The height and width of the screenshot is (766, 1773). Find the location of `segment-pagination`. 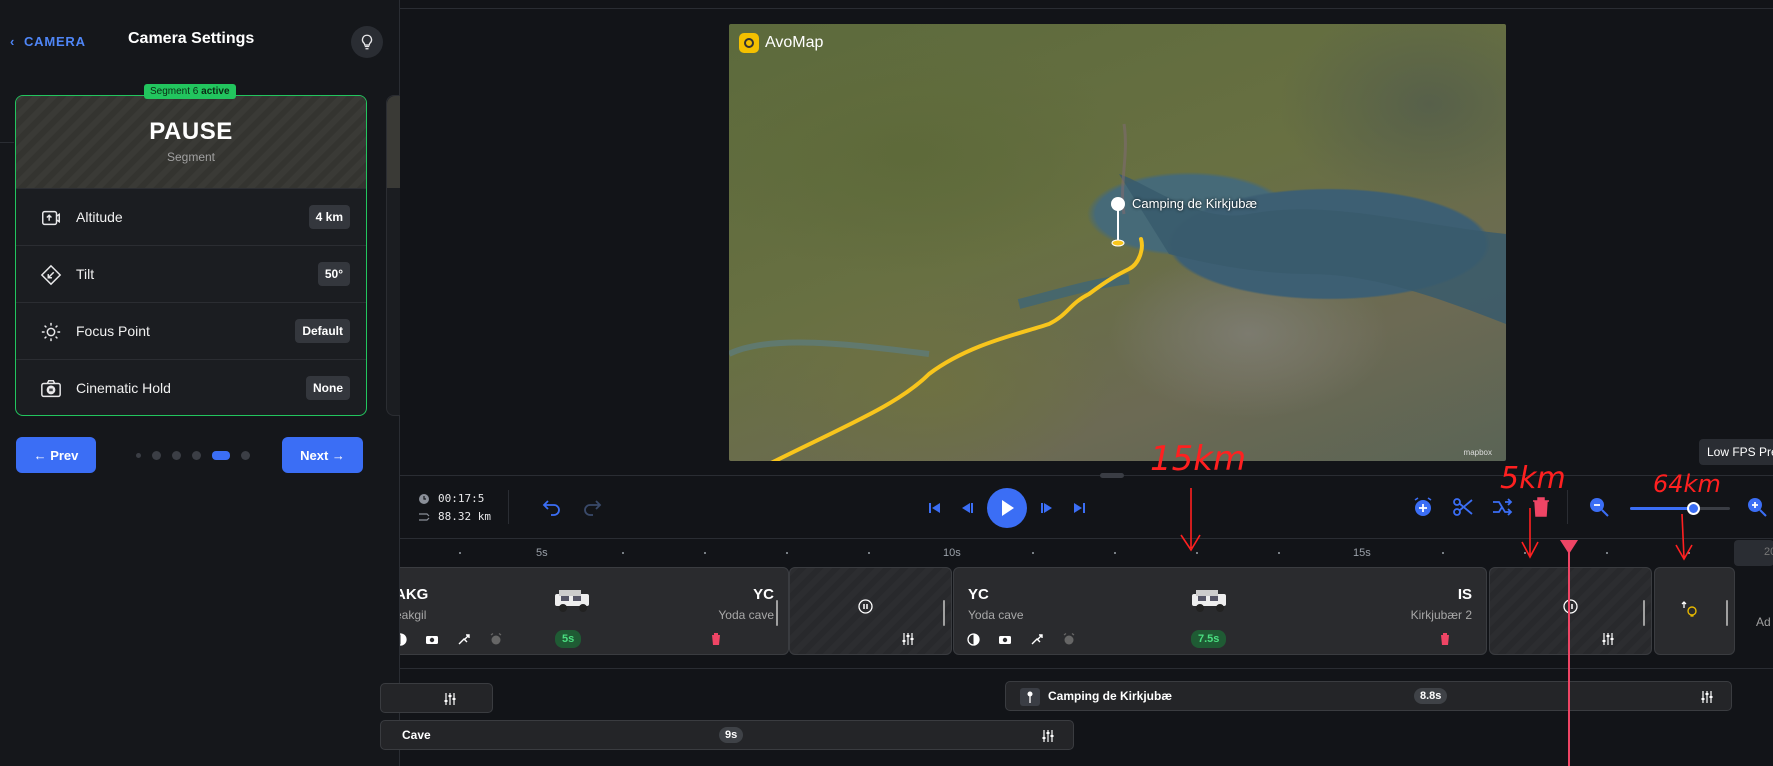

segment-pagination is located at coordinates (193, 455).